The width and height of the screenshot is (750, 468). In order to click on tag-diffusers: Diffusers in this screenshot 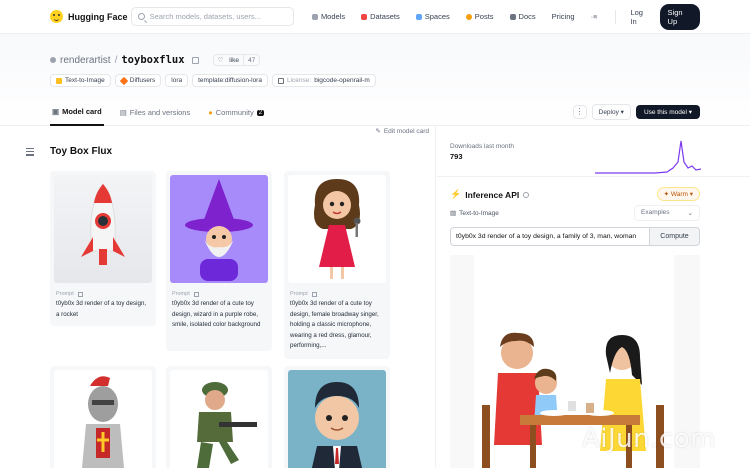, I will do `click(138, 80)`.